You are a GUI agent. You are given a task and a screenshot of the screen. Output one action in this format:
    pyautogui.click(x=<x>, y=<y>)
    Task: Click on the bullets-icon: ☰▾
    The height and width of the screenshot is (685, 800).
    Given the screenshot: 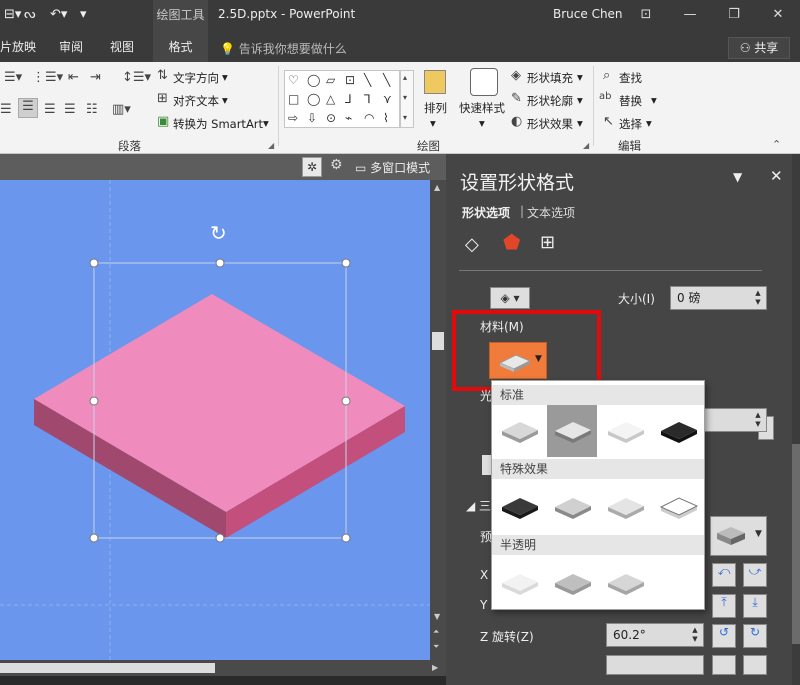 What is the action you would take?
    pyautogui.click(x=13, y=77)
    